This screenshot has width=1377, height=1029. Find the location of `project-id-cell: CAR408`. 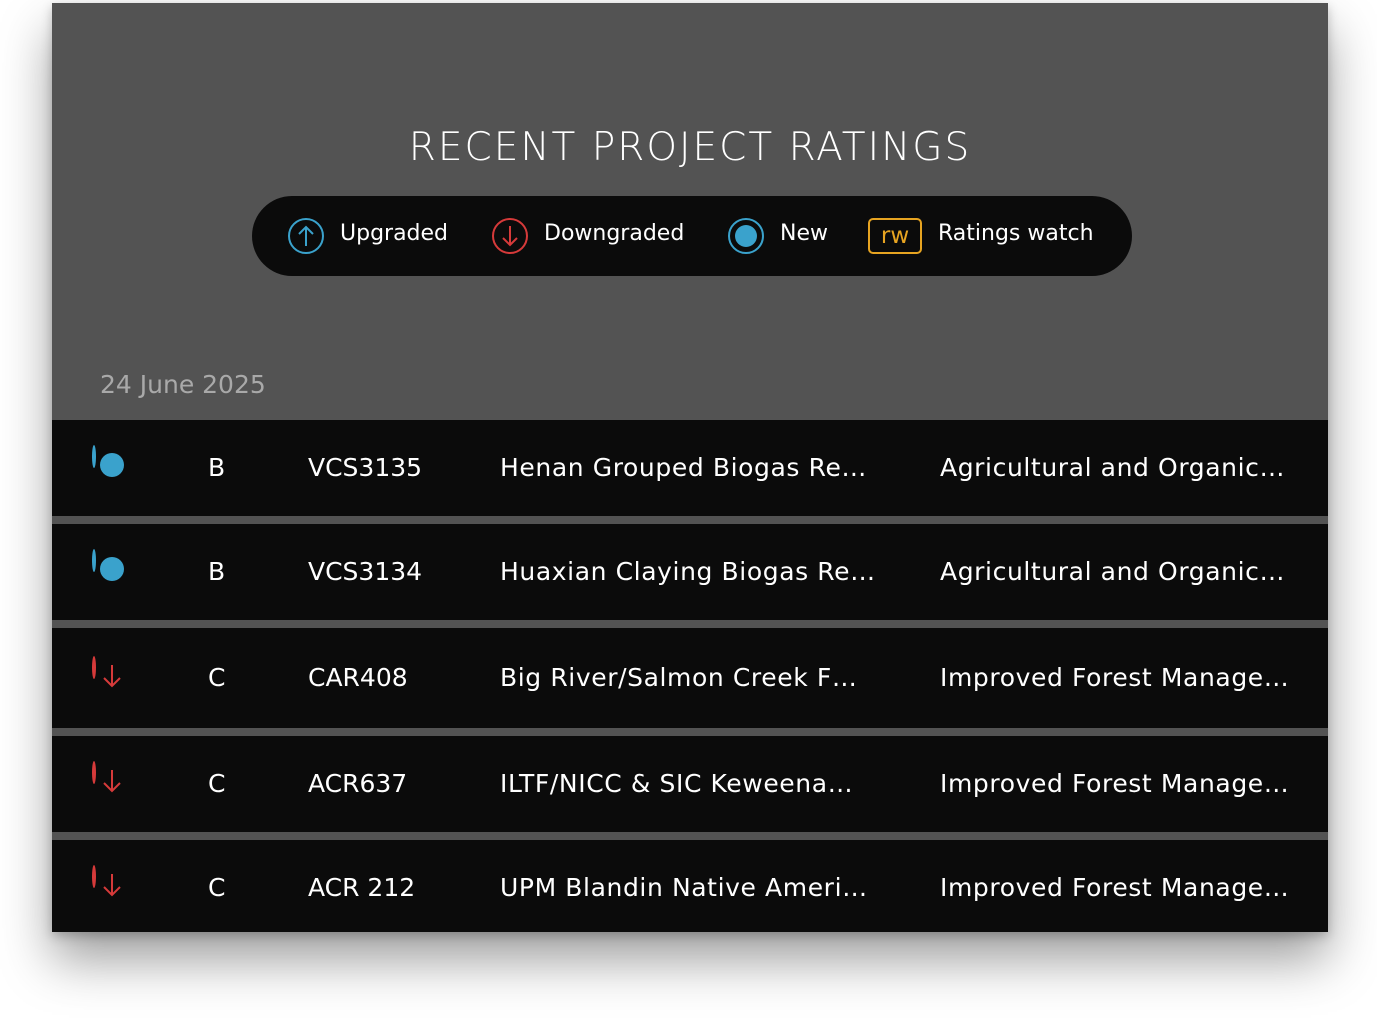

project-id-cell: CAR408 is located at coordinates (358, 677).